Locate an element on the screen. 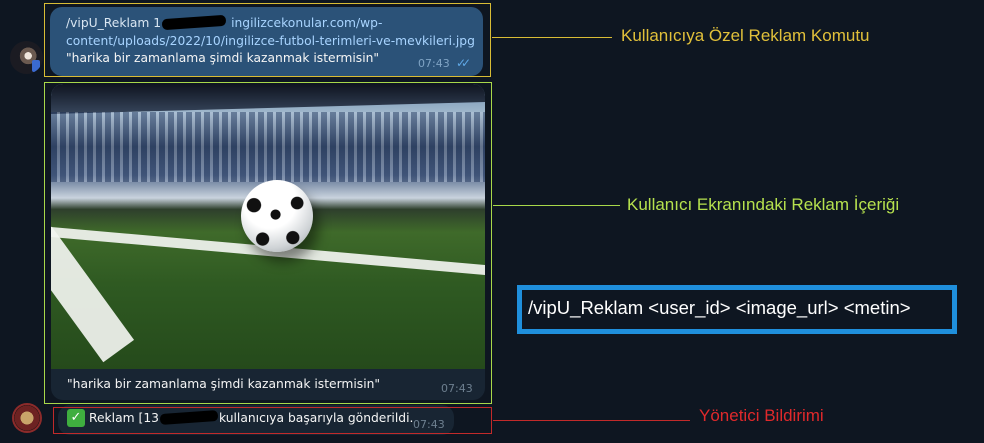 The height and width of the screenshot is (443, 984). user-avatar is located at coordinates (26, 57).